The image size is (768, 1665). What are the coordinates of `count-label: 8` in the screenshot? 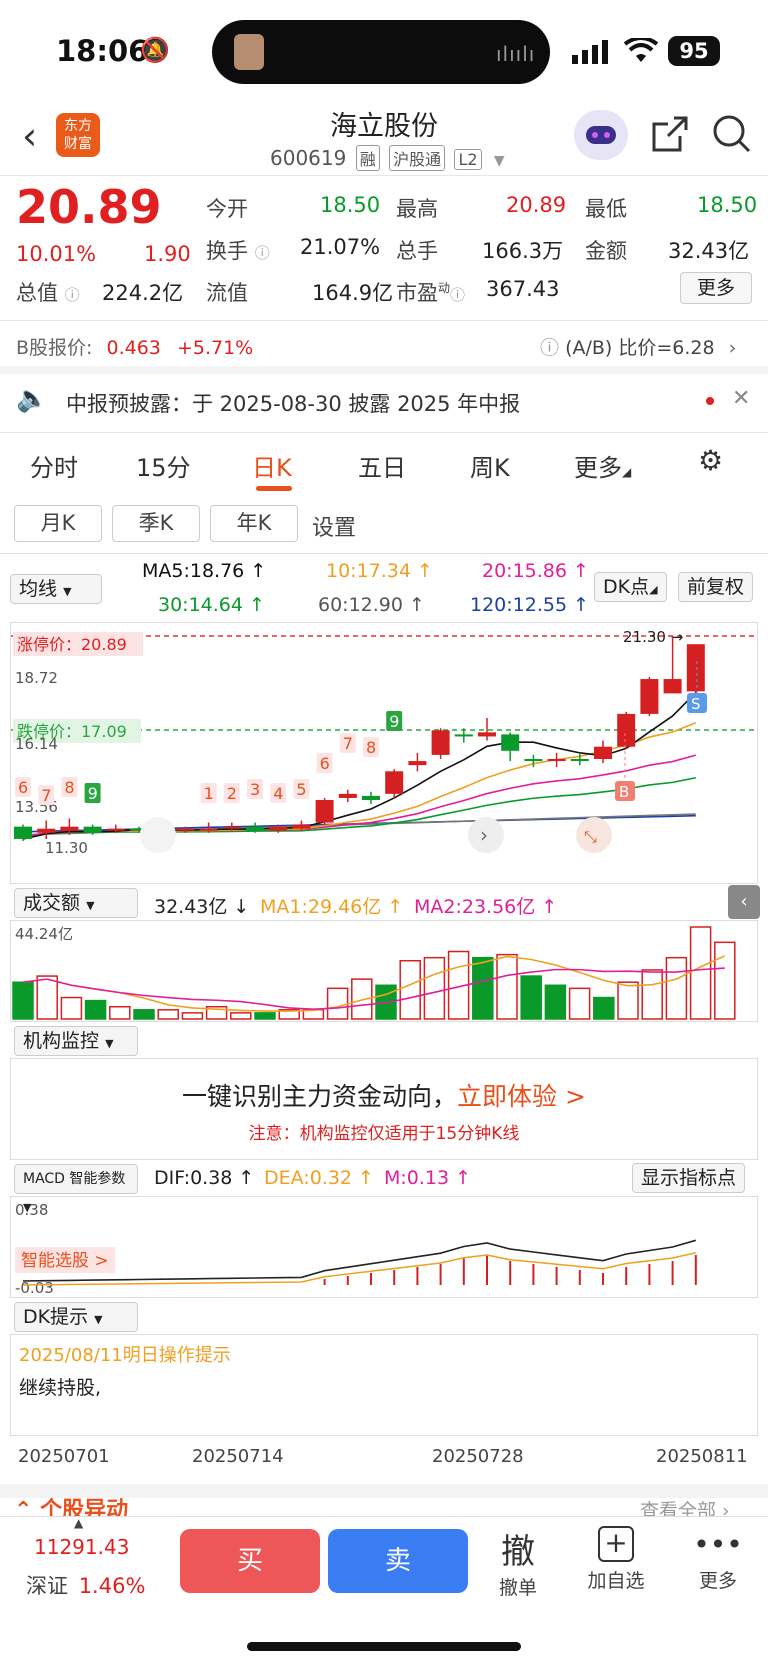 It's located at (371, 747).